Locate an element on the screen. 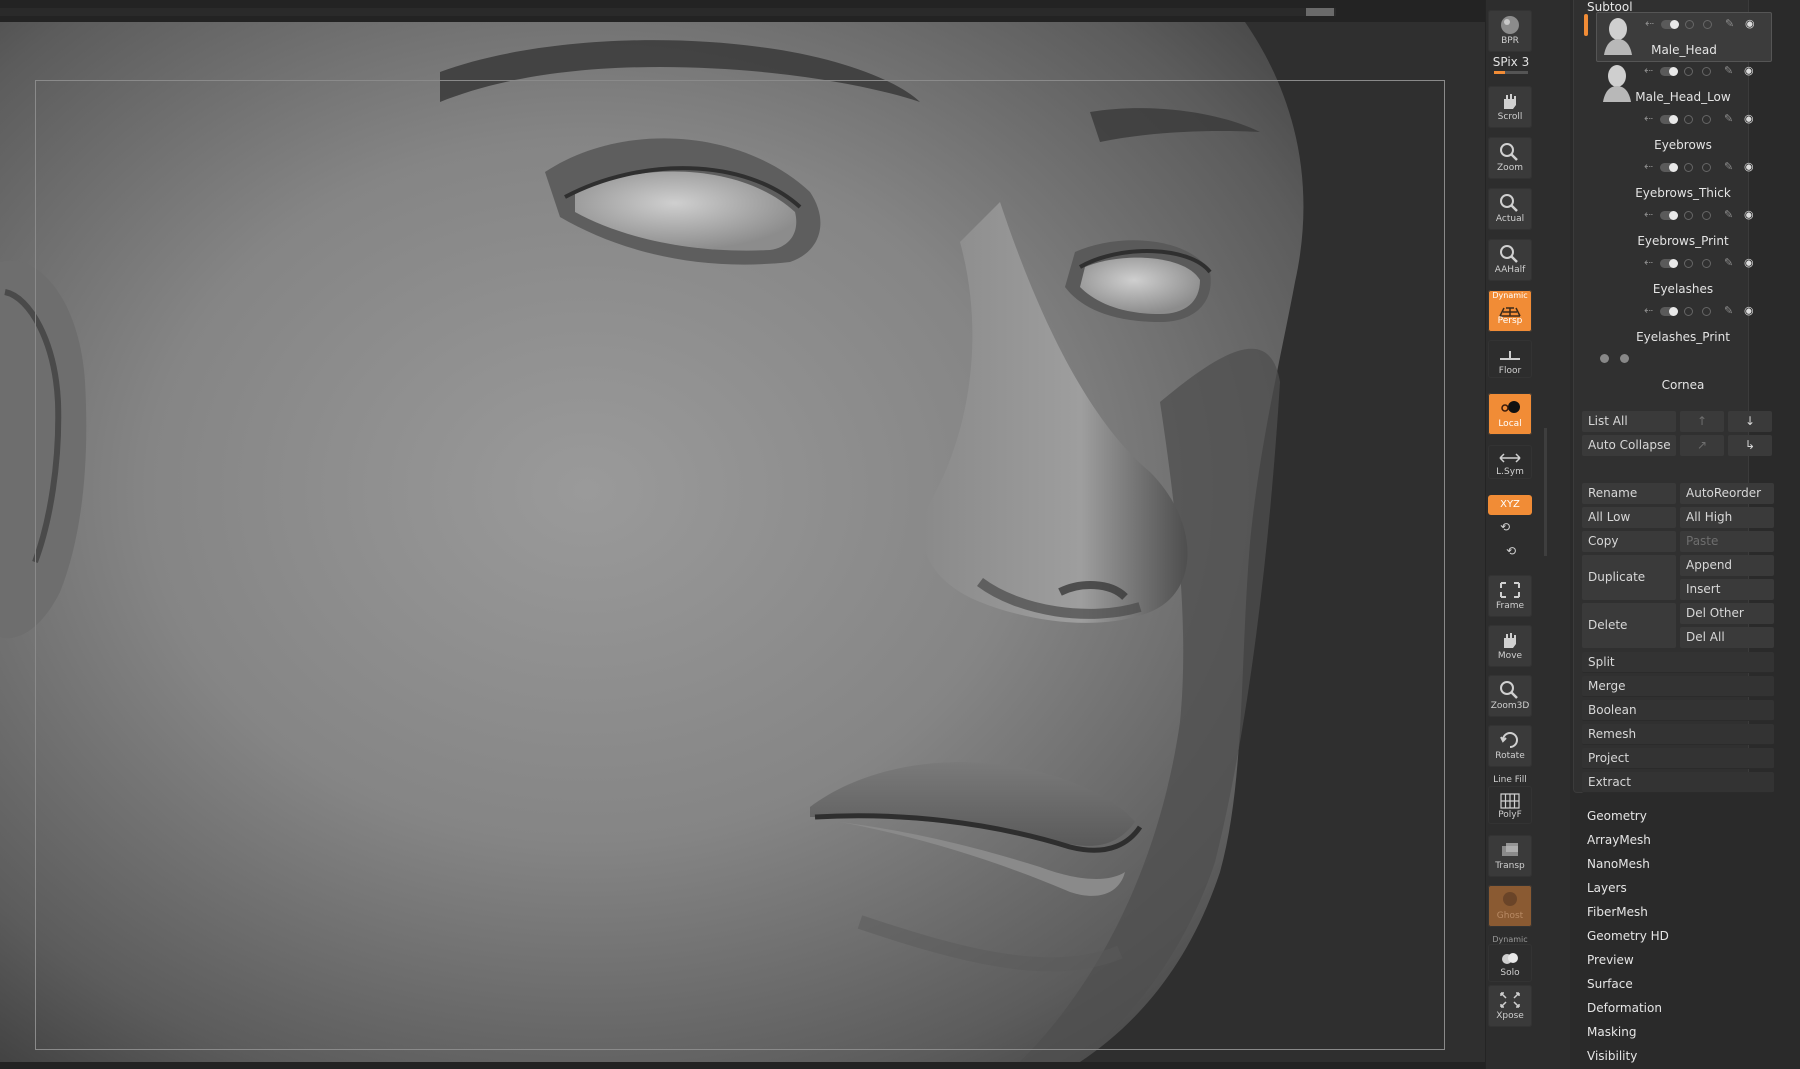 The image size is (1800, 1069). project-menu: Project is located at coordinates (1678, 758).